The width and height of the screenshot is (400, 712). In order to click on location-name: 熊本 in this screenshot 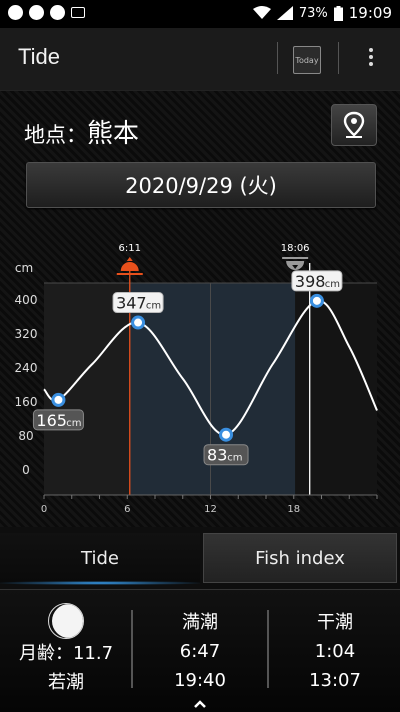, I will do `click(113, 134)`.